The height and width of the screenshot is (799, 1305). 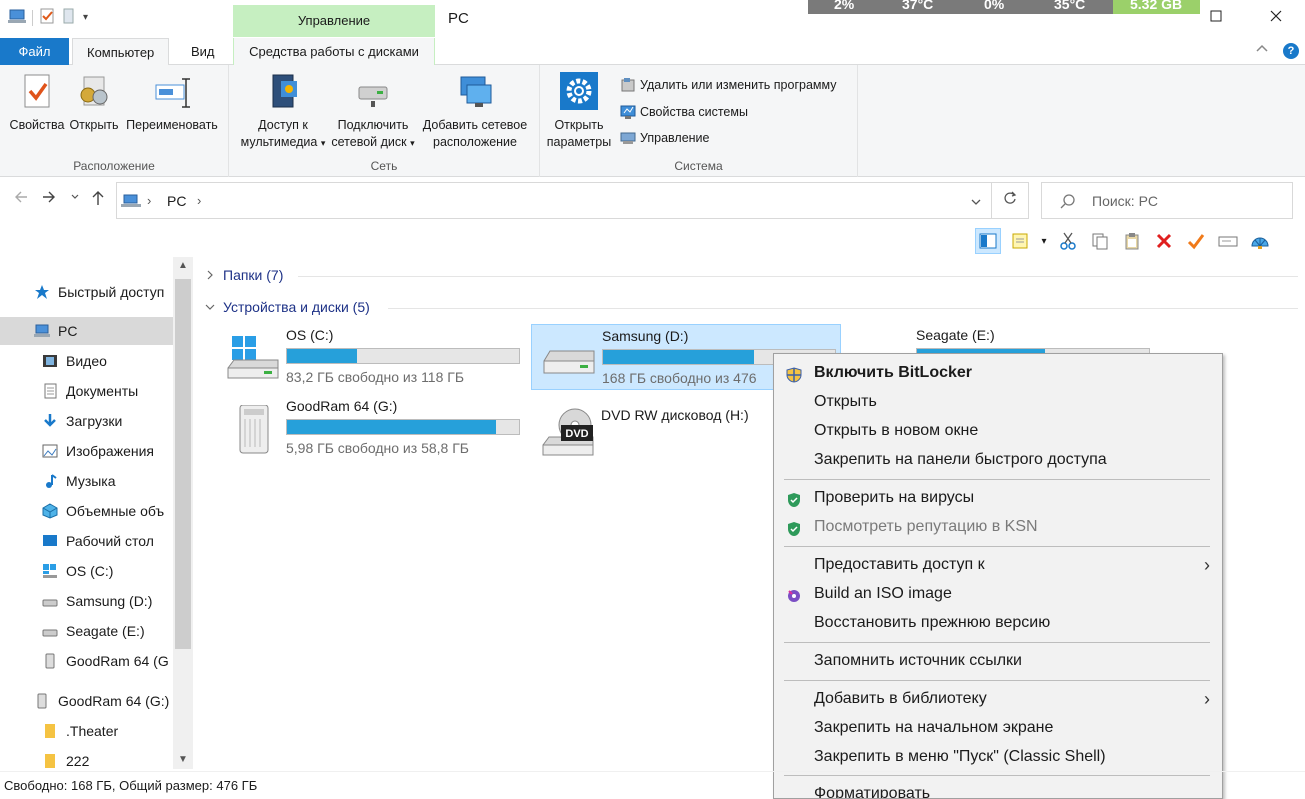 I want to click on menu-item-pin-quick-access: Закрепить на панели быстрого доступа, so click(x=998, y=460).